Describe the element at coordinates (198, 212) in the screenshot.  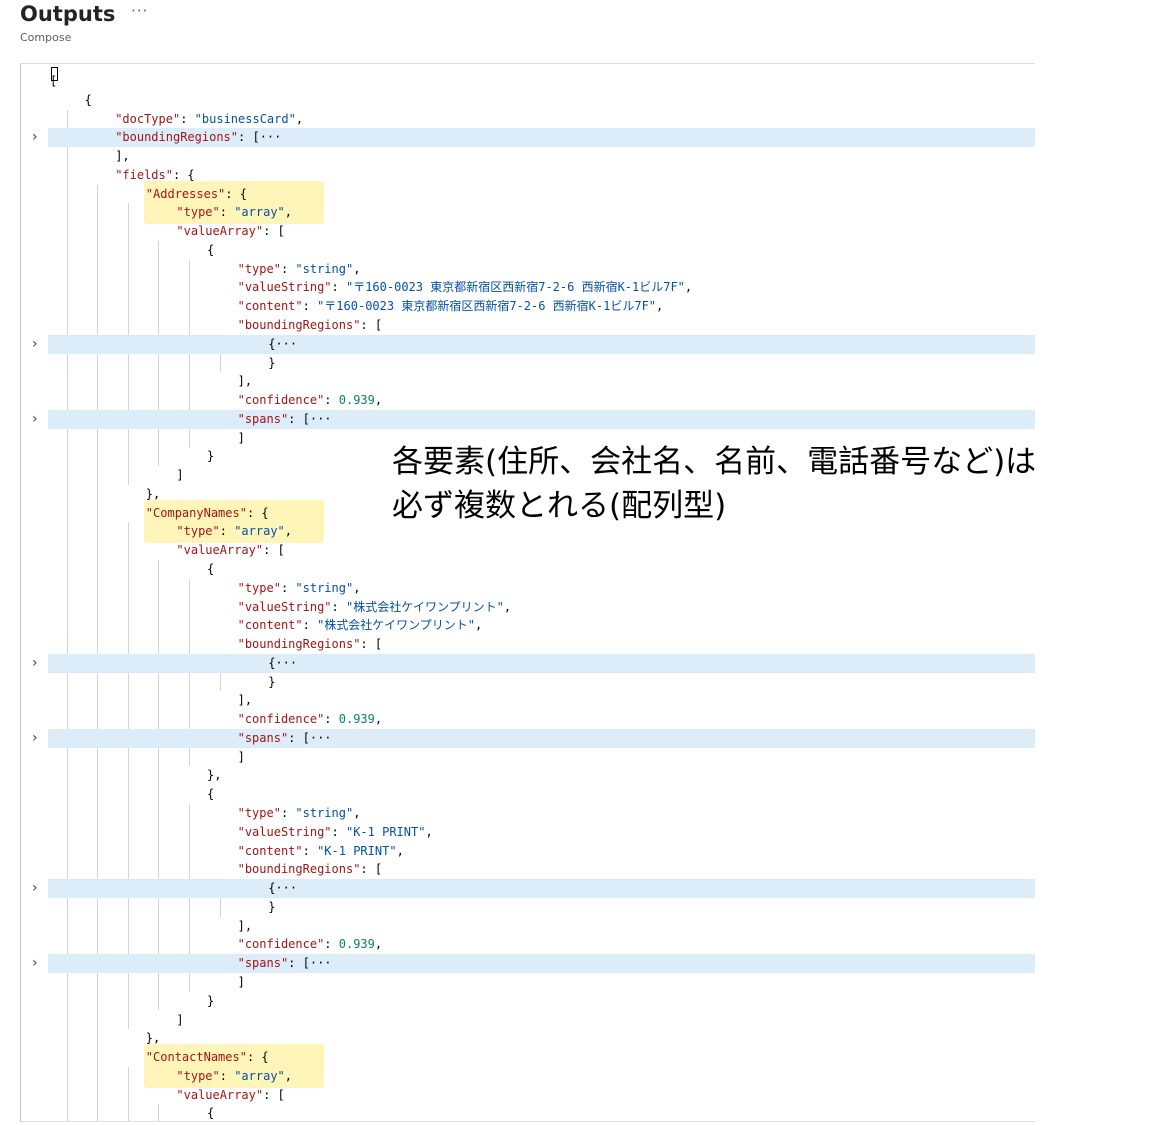
I see `json-key: "type"` at that location.